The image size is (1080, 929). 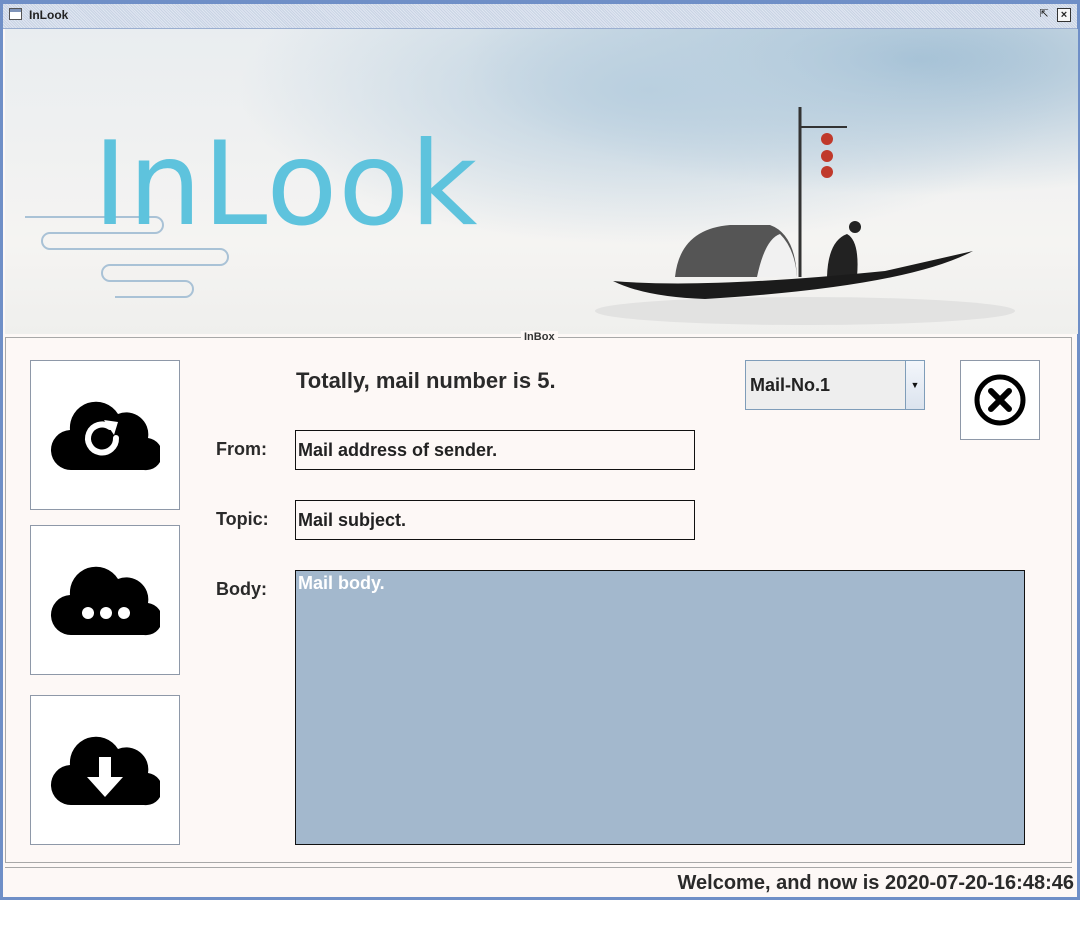 I want to click on body-label: Body:, so click(x=241, y=589).